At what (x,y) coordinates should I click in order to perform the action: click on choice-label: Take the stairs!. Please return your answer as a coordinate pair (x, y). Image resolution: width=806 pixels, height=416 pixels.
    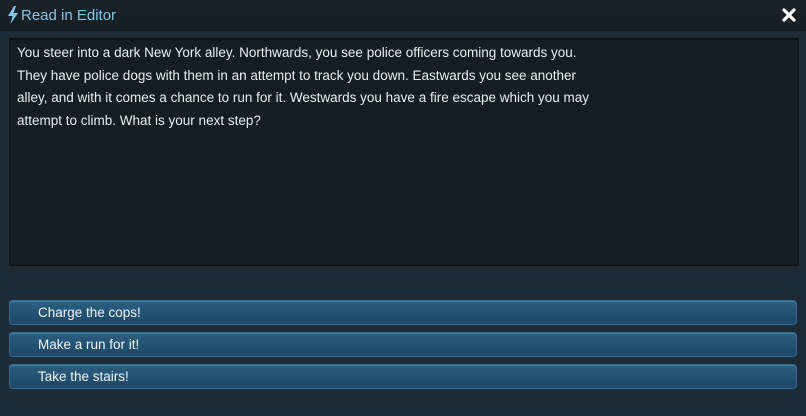
    Looking at the image, I should click on (83, 376).